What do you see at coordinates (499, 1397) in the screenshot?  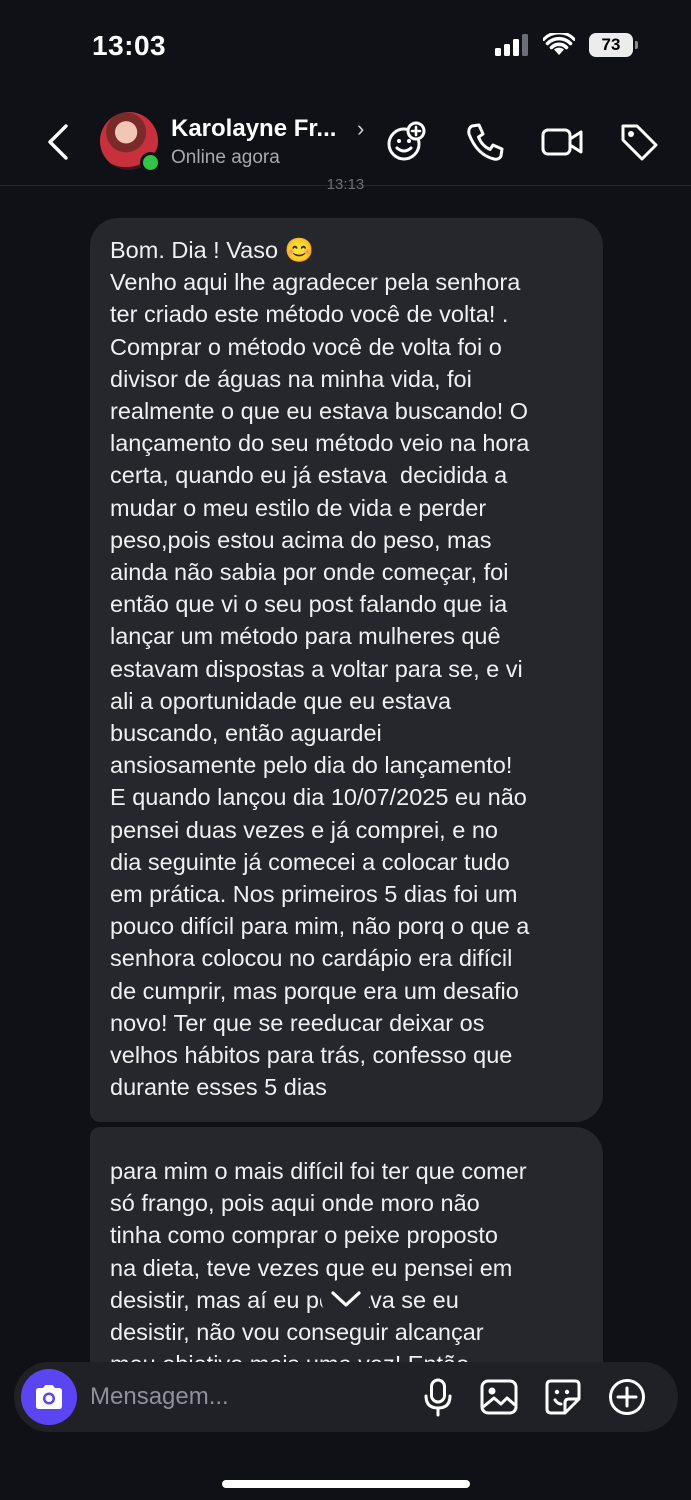 I see `image-icon` at bounding box center [499, 1397].